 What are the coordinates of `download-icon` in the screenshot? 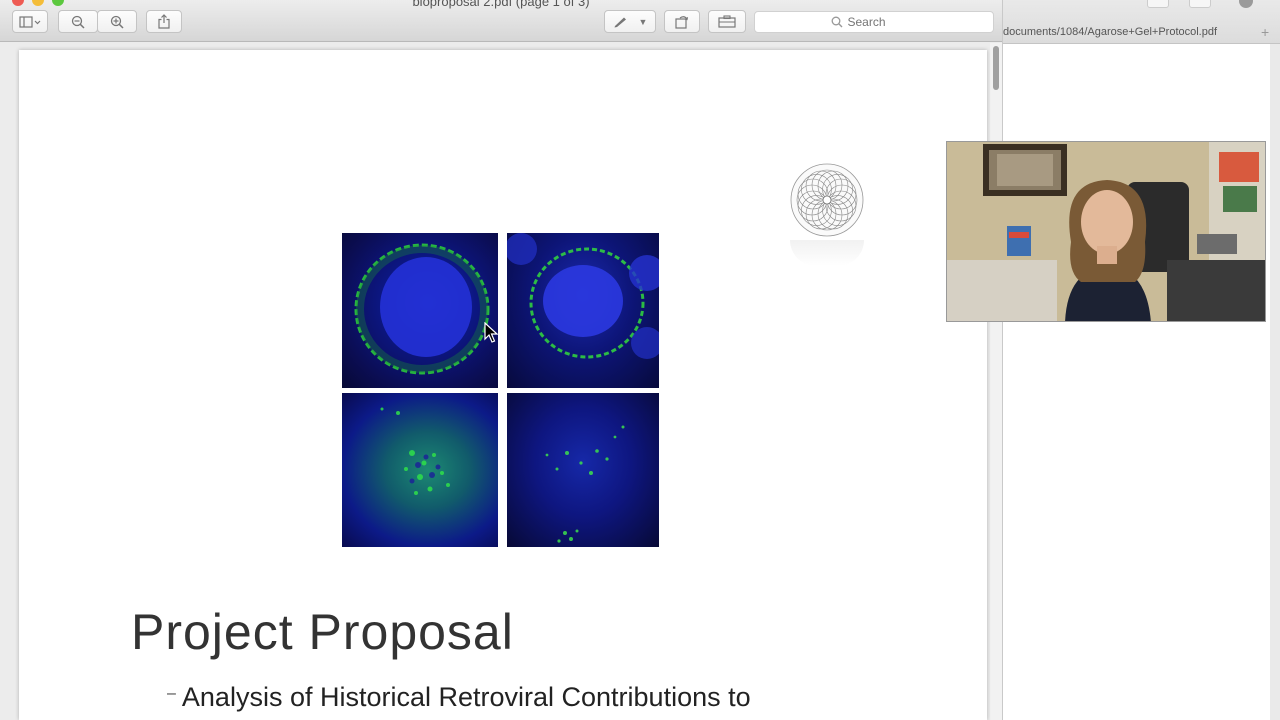 It's located at (1246, 4).